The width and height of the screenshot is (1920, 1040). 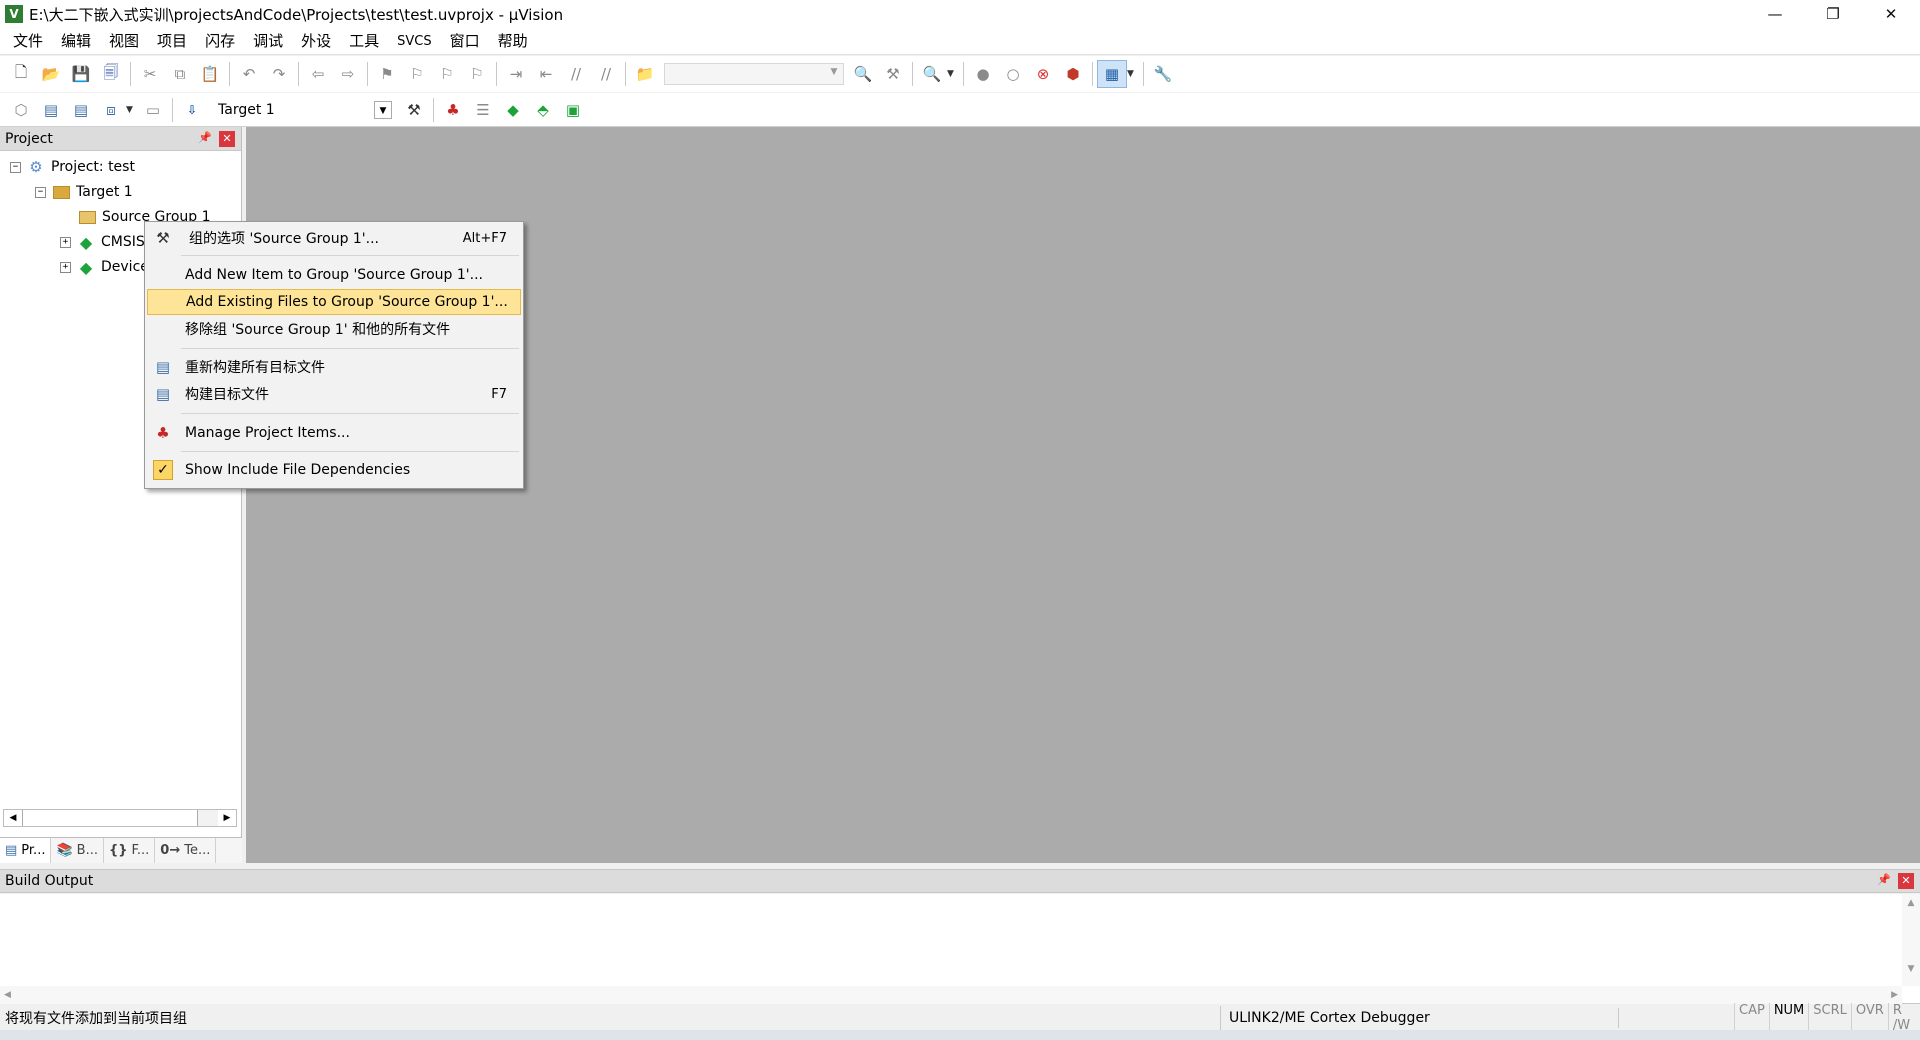 I want to click on debug-session-icon: 🔍, so click(x=932, y=74).